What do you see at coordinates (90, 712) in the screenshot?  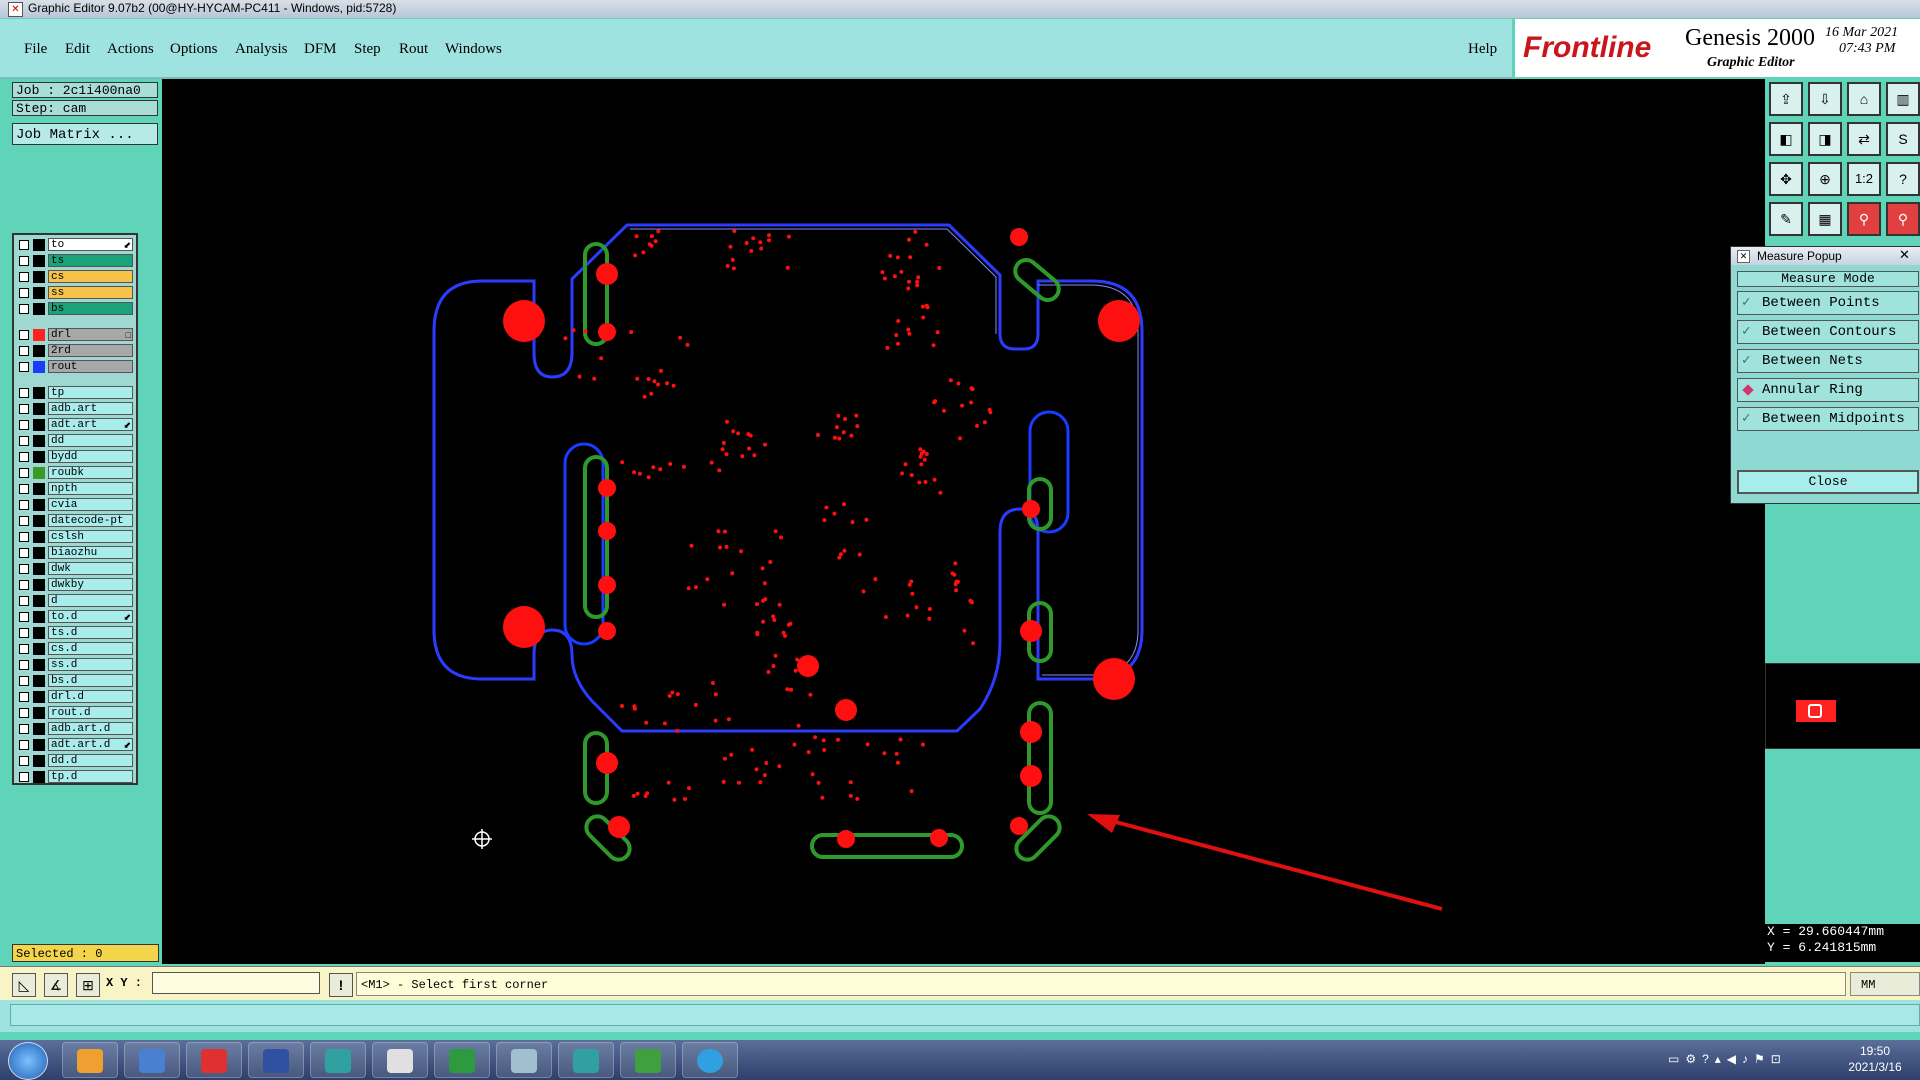 I see `layer-name: rout.d` at bounding box center [90, 712].